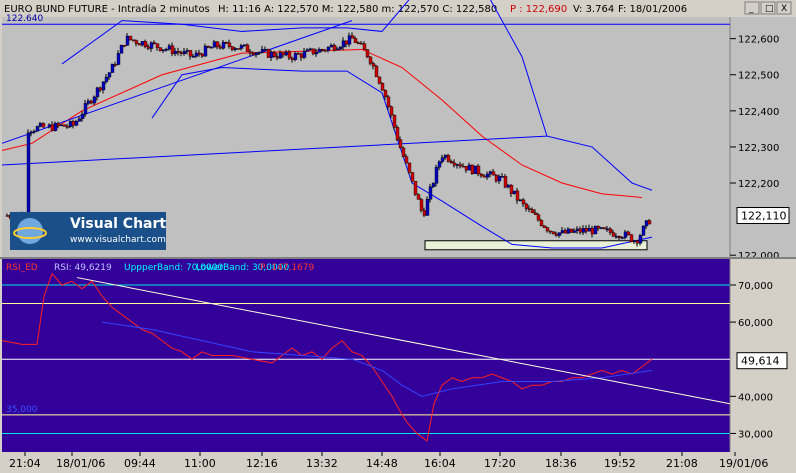 The width and height of the screenshot is (796, 473). What do you see at coordinates (758, 40) in the screenshot?
I see `price-tick-label: 122,600` at bounding box center [758, 40].